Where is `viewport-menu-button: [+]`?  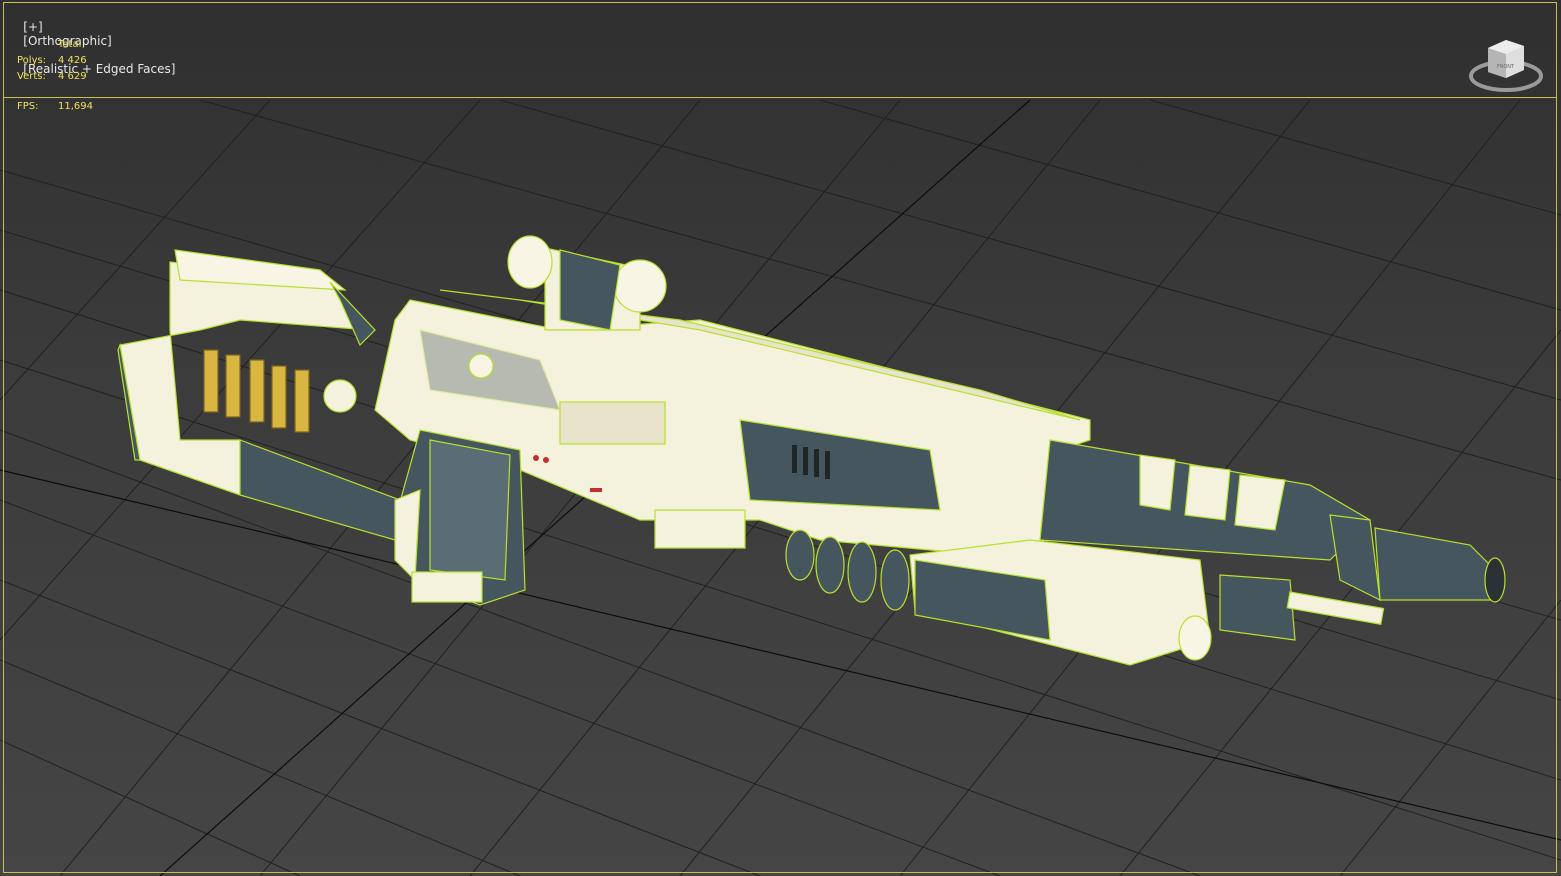
viewport-menu-button: [+] is located at coordinates (32, 27).